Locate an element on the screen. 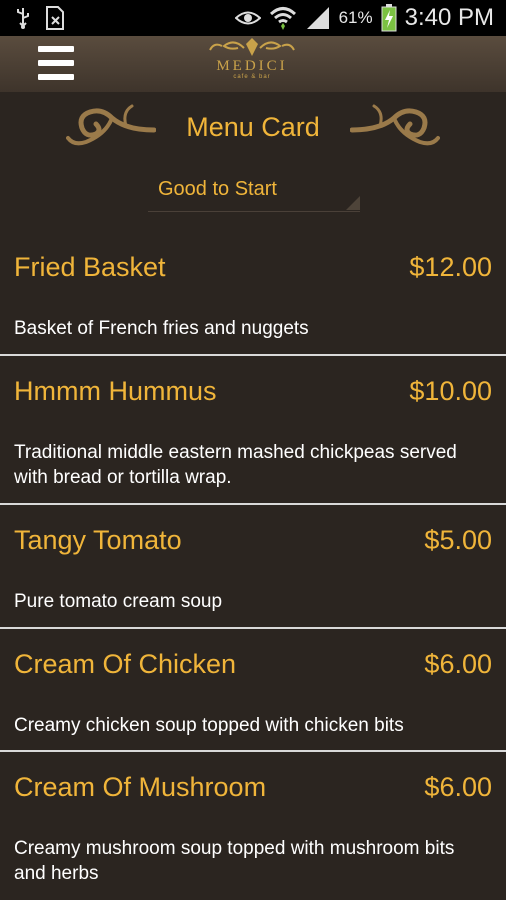 This screenshot has height=900, width=506. usb-icon is located at coordinates (23, 18).